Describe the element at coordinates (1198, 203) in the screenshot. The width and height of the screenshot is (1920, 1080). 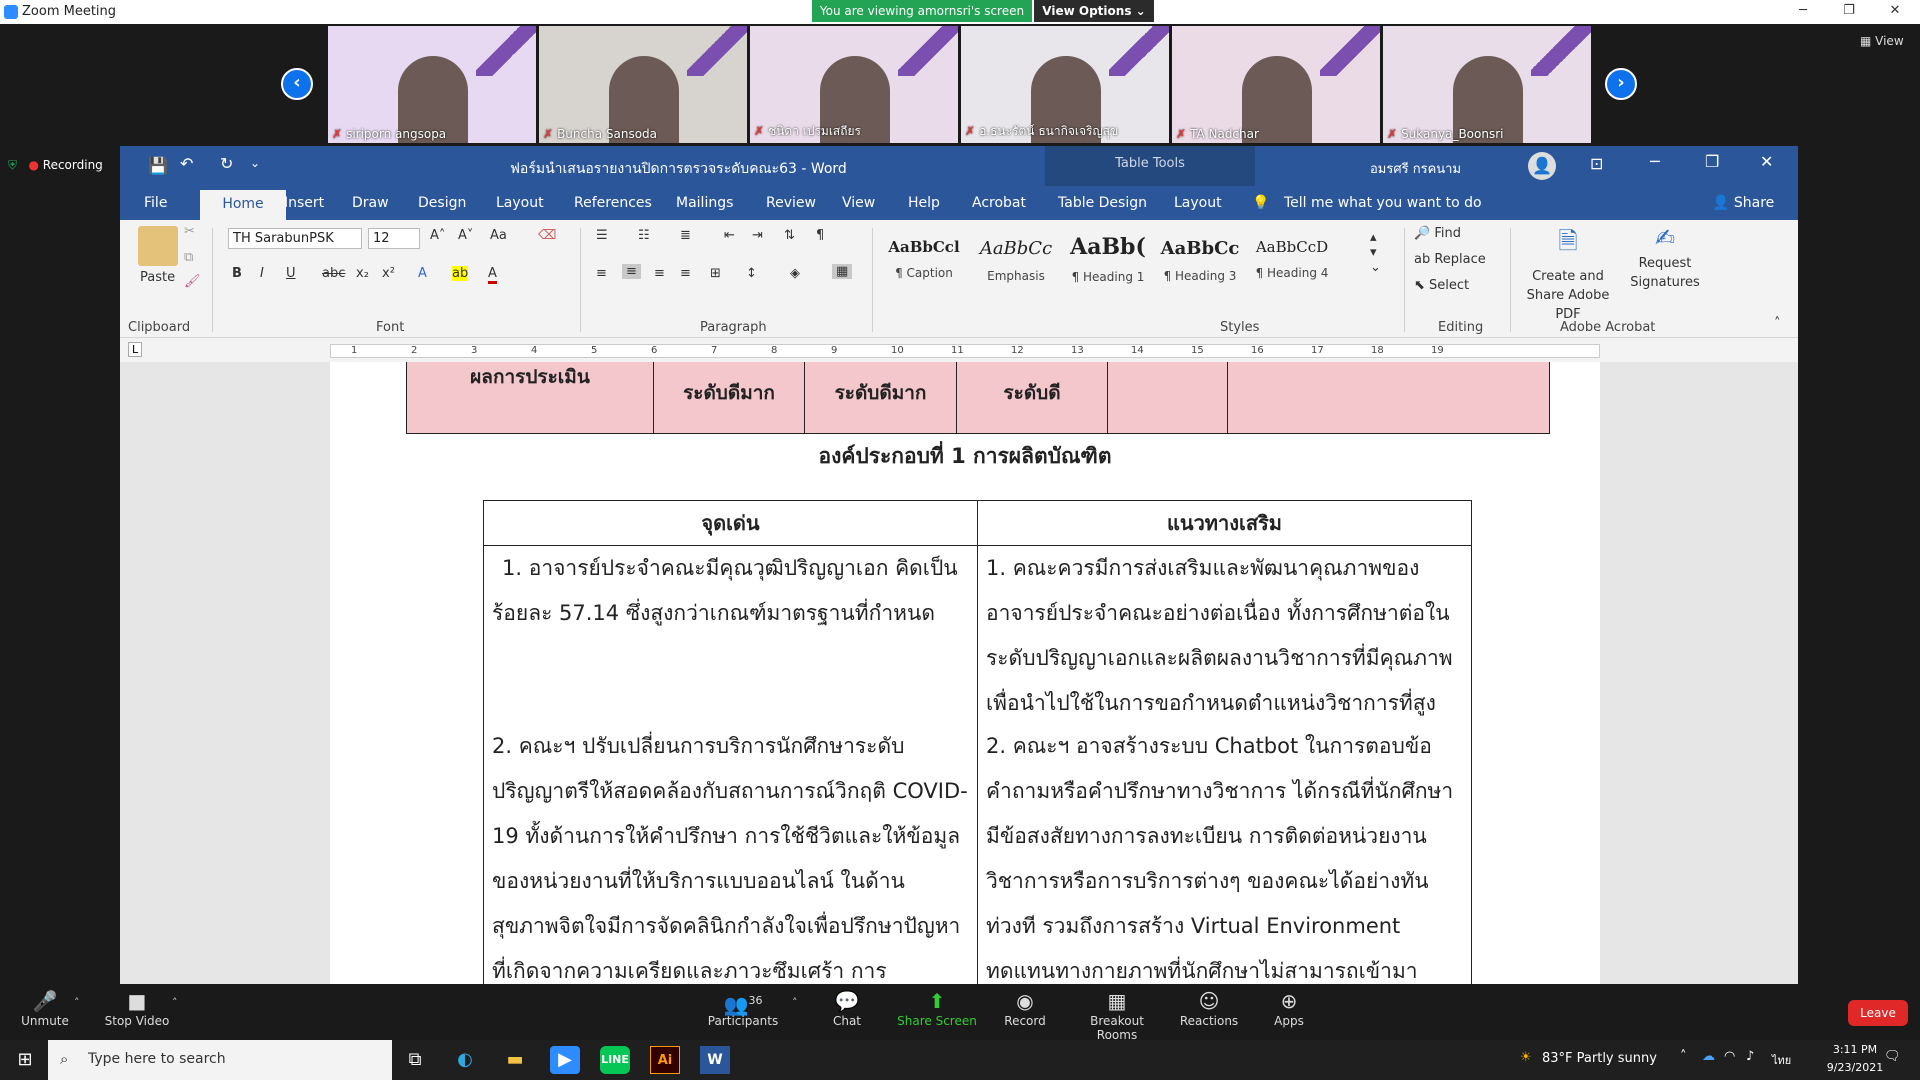
I see `tab-table-layout: Layout` at that location.